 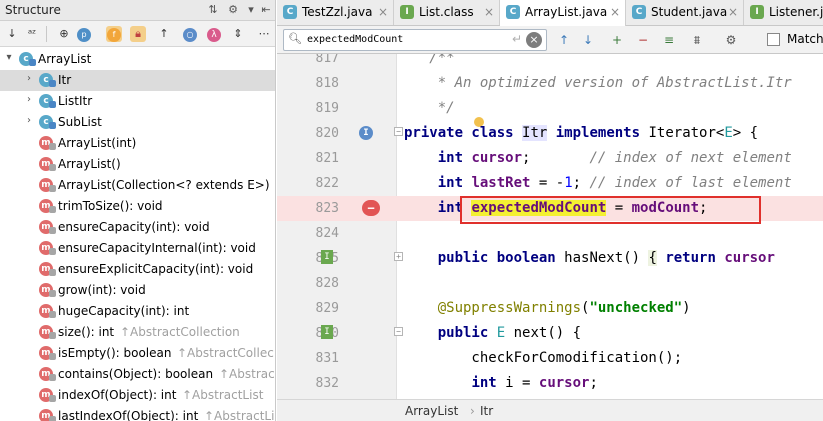 I want to click on tab-file: I Listener.ja, so click(x=783, y=12).